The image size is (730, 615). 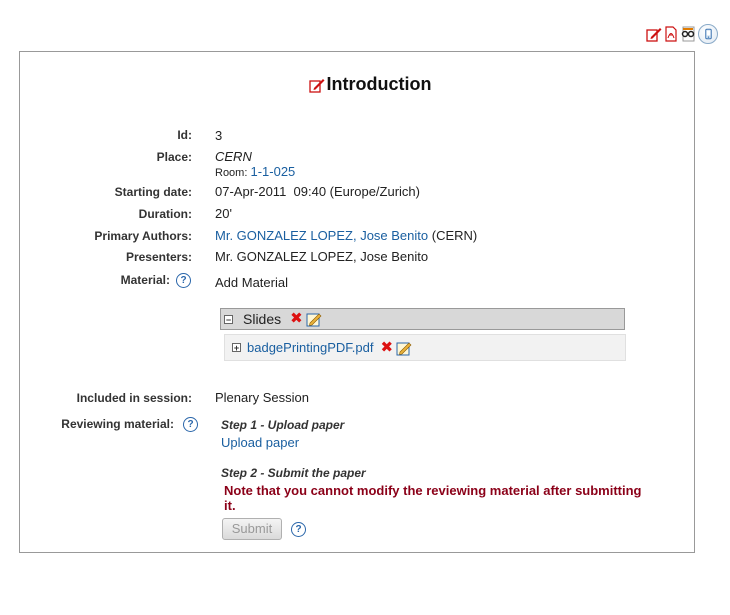 What do you see at coordinates (310, 347) in the screenshot?
I see `file-link: badgePrintingPDF.pdf` at bounding box center [310, 347].